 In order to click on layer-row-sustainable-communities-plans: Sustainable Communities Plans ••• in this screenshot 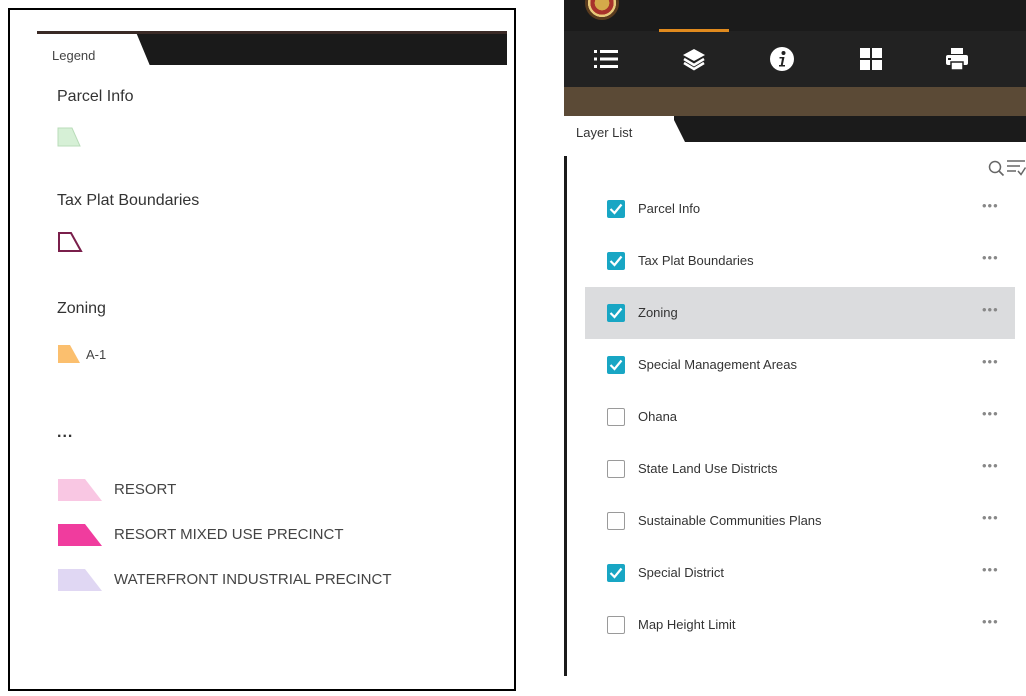, I will do `click(800, 521)`.